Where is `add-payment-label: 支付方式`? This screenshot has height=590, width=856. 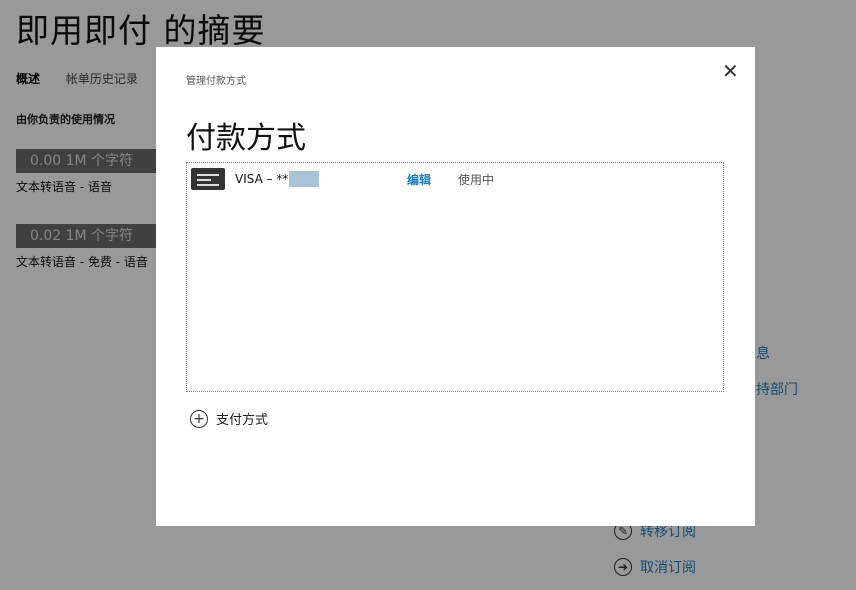
add-payment-label: 支付方式 is located at coordinates (242, 420).